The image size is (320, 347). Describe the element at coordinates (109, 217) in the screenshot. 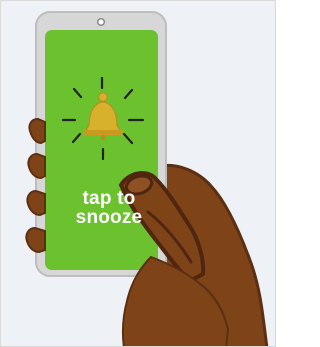

I see `snooze-label: snooze` at that location.